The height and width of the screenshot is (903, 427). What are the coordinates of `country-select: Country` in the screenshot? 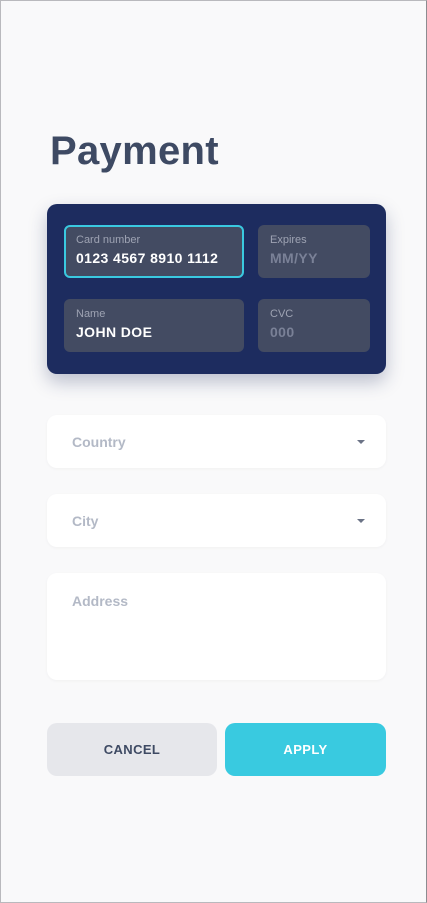 It's located at (216, 441).